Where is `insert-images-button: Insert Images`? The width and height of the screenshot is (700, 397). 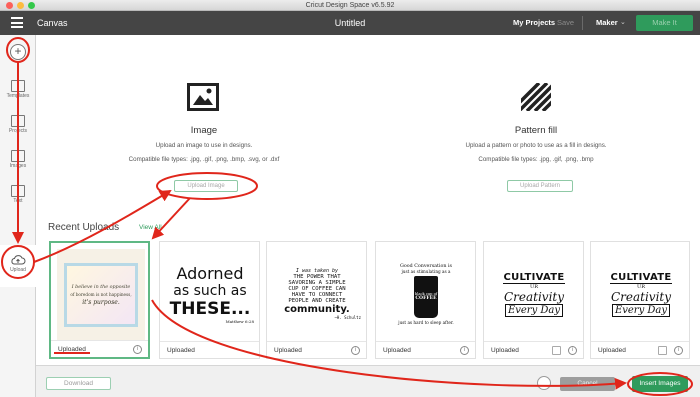
insert-images-button: Insert Images is located at coordinates (660, 384).